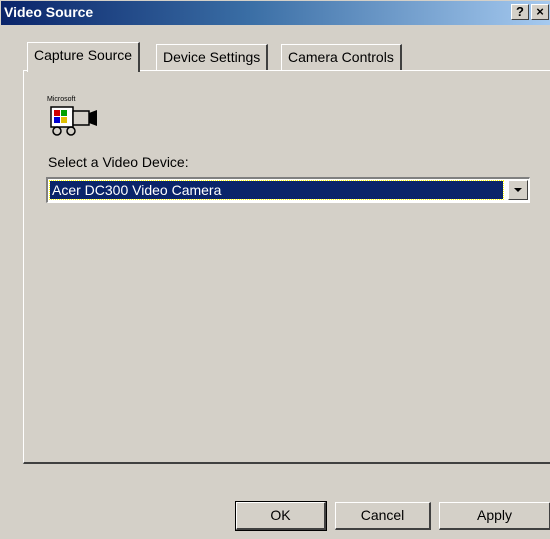 The width and height of the screenshot is (550, 539). Describe the element at coordinates (84, 58) in the screenshot. I see `tab-capture-source: Capture Source` at that location.